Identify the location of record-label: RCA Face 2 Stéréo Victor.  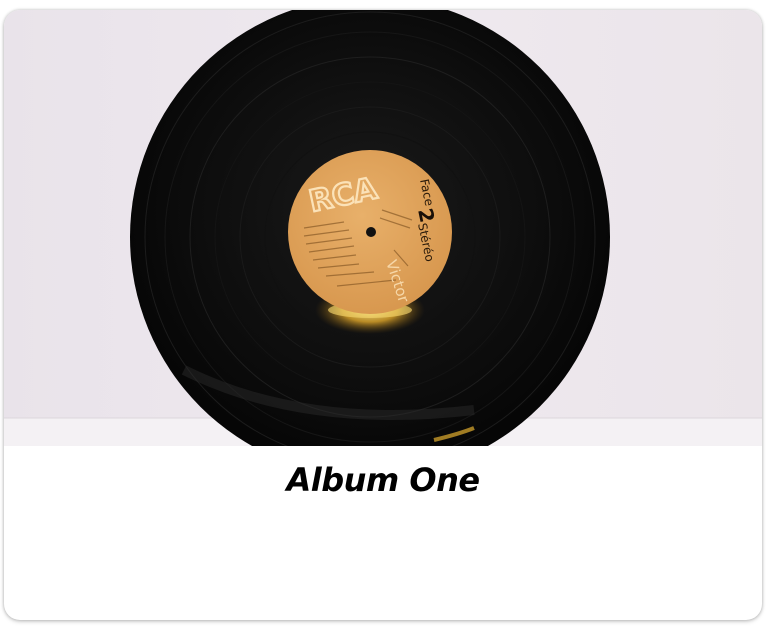
(370, 232).